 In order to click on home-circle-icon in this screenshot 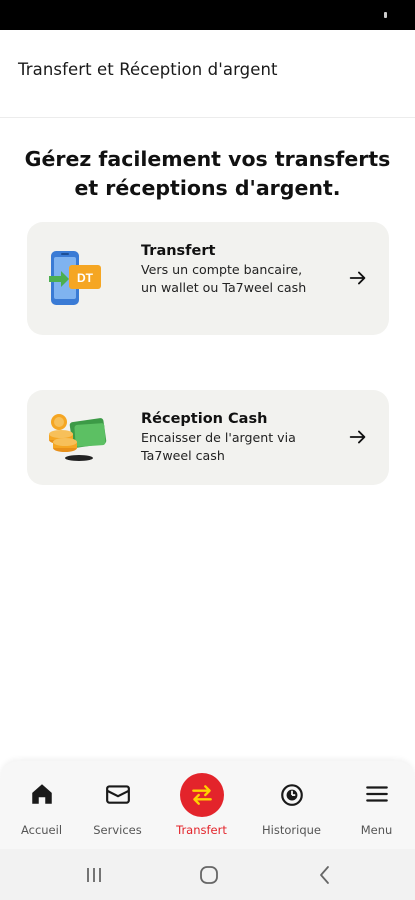, I will do `click(209, 875)`.